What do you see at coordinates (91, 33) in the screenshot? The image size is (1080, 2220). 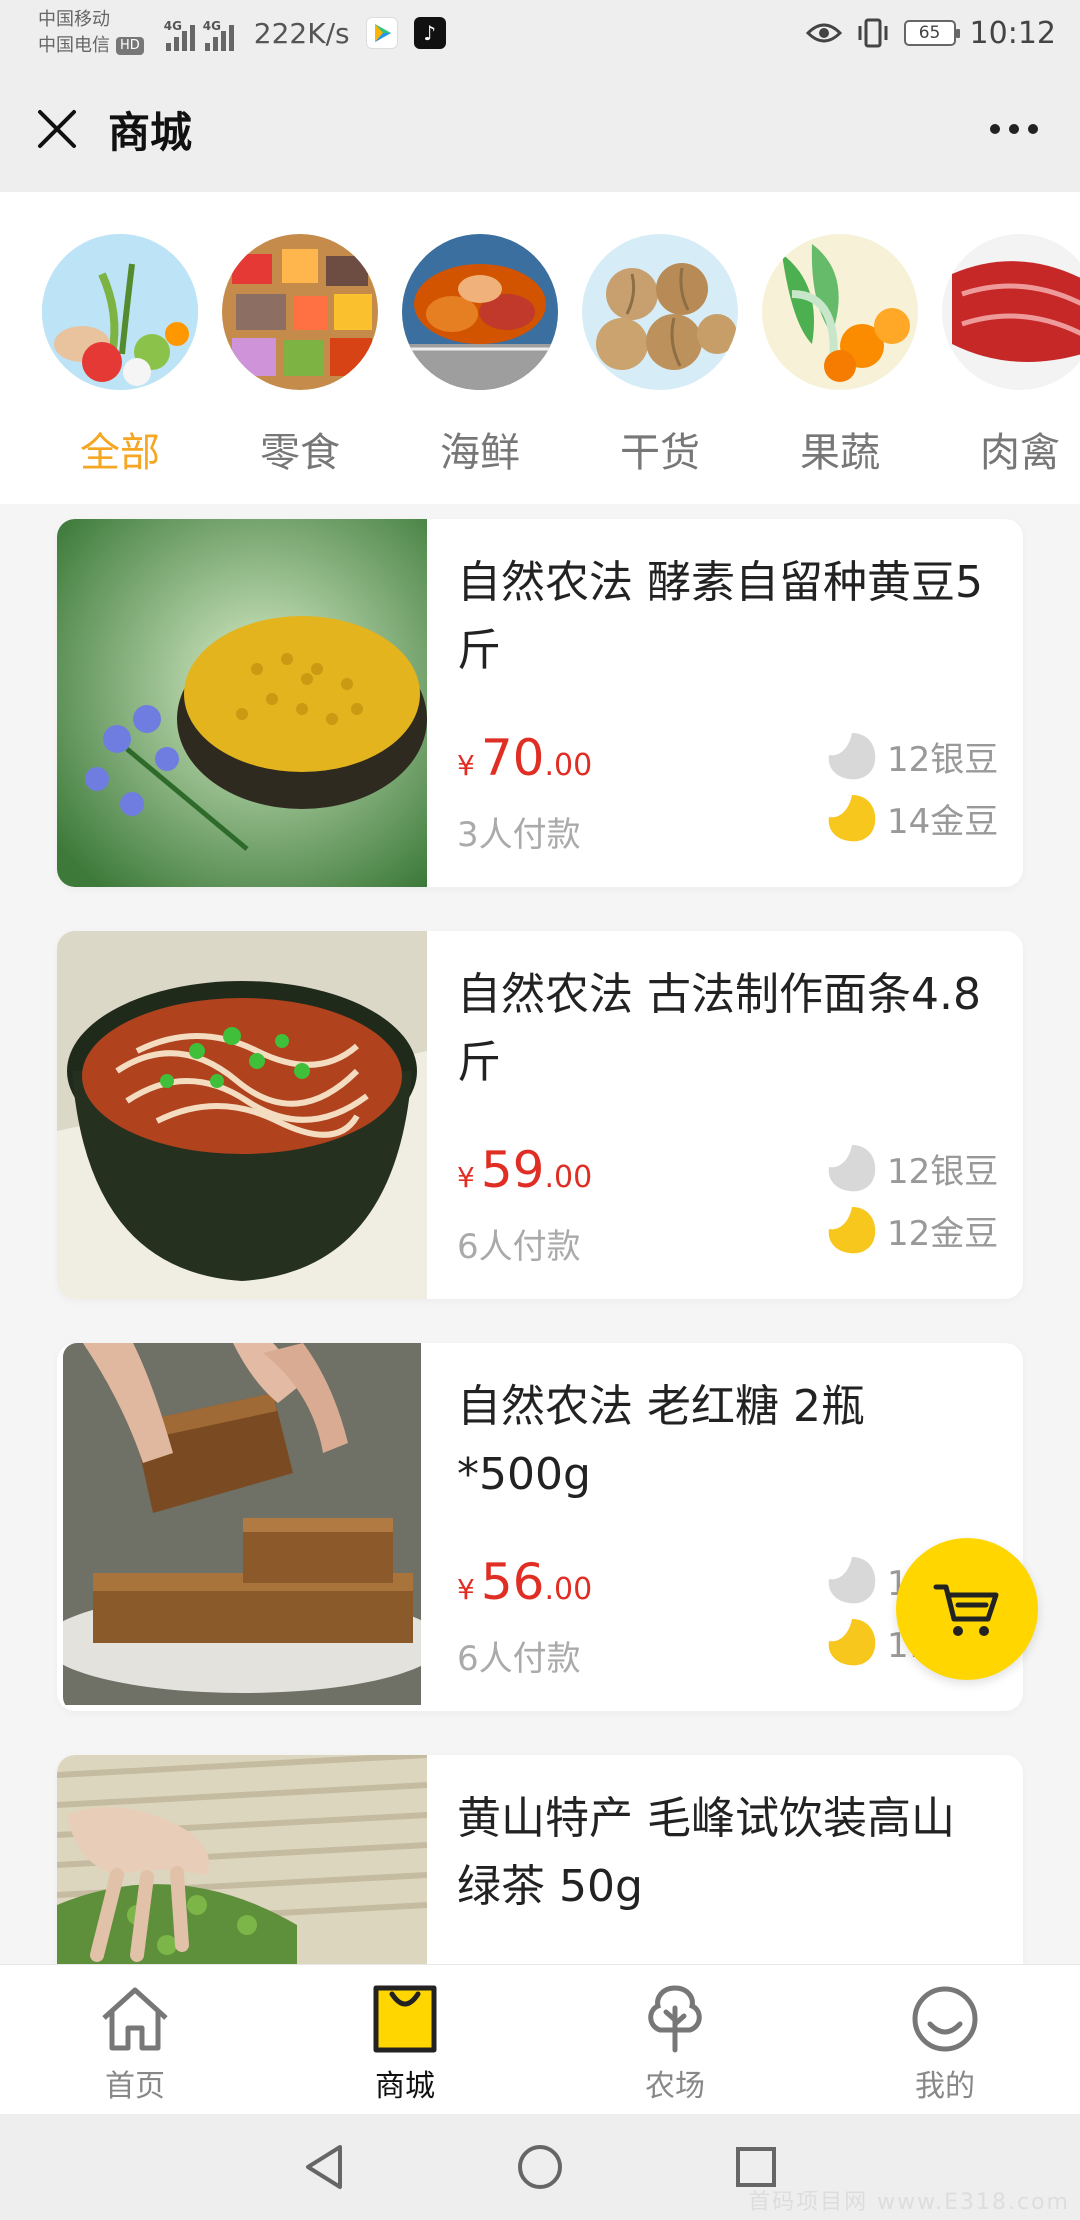 I see `carrier-info: 中国移动 中国电信 HD` at bounding box center [91, 33].